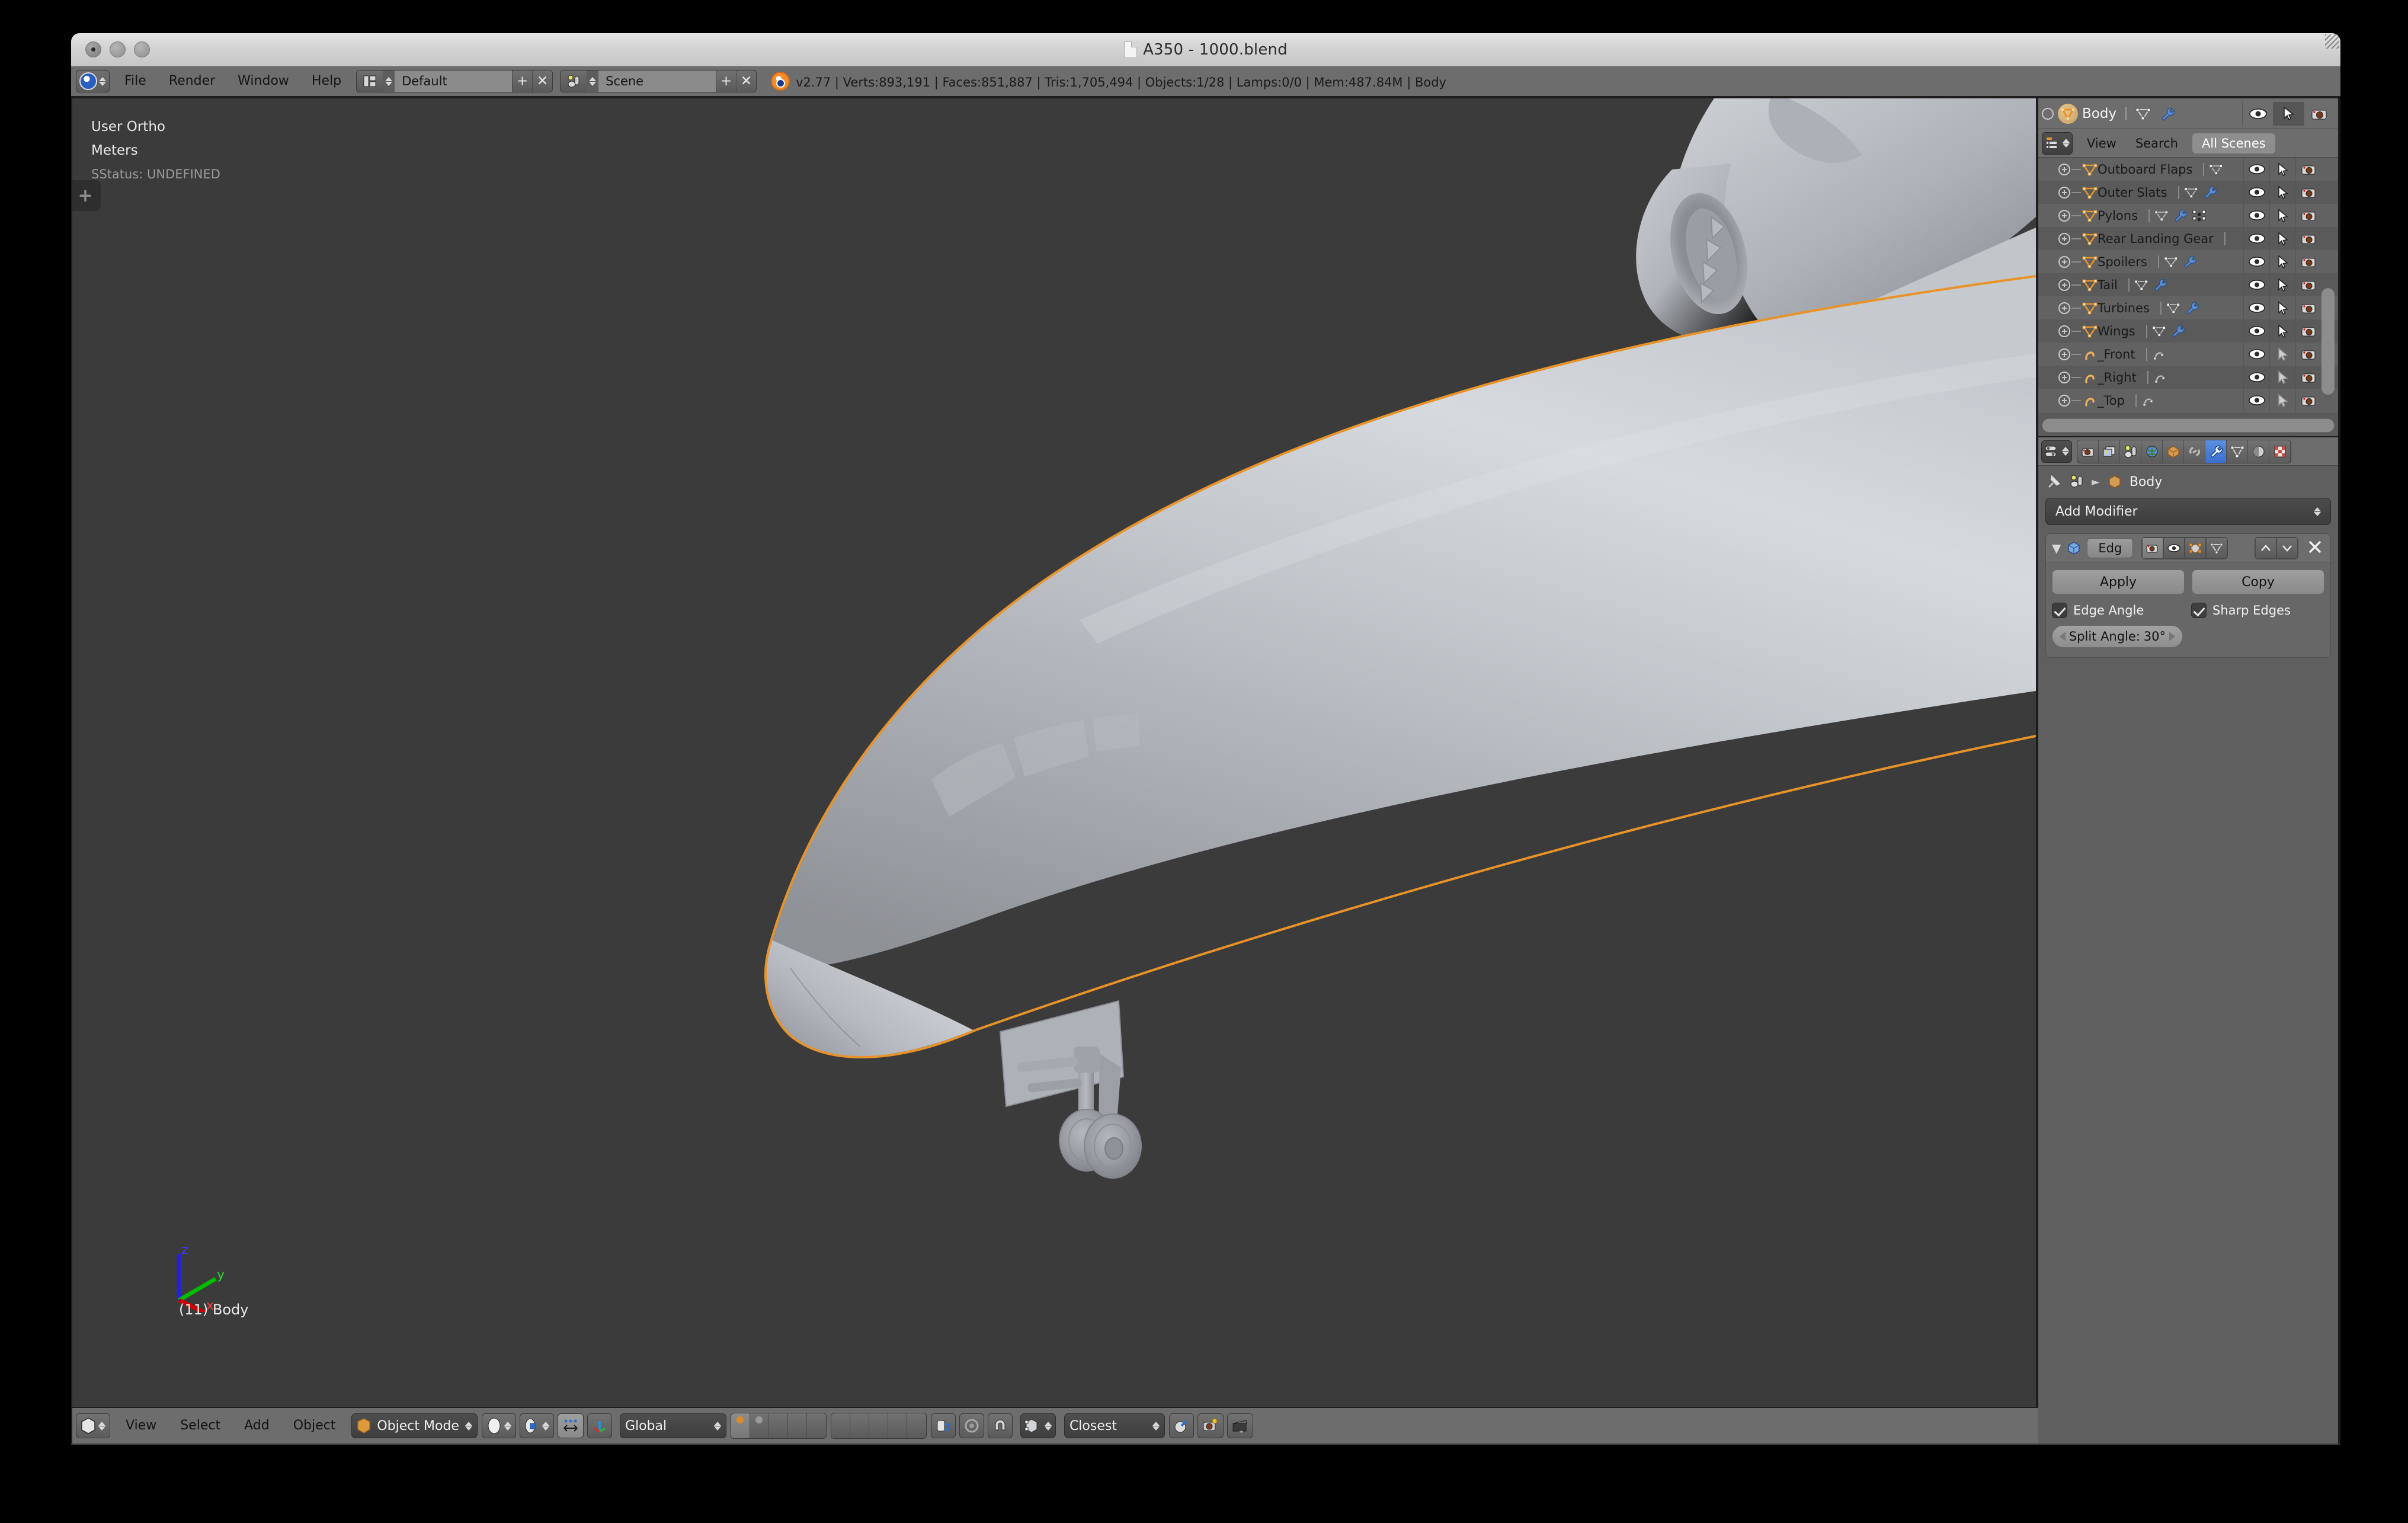  I want to click on tab-render, so click(2088, 451).